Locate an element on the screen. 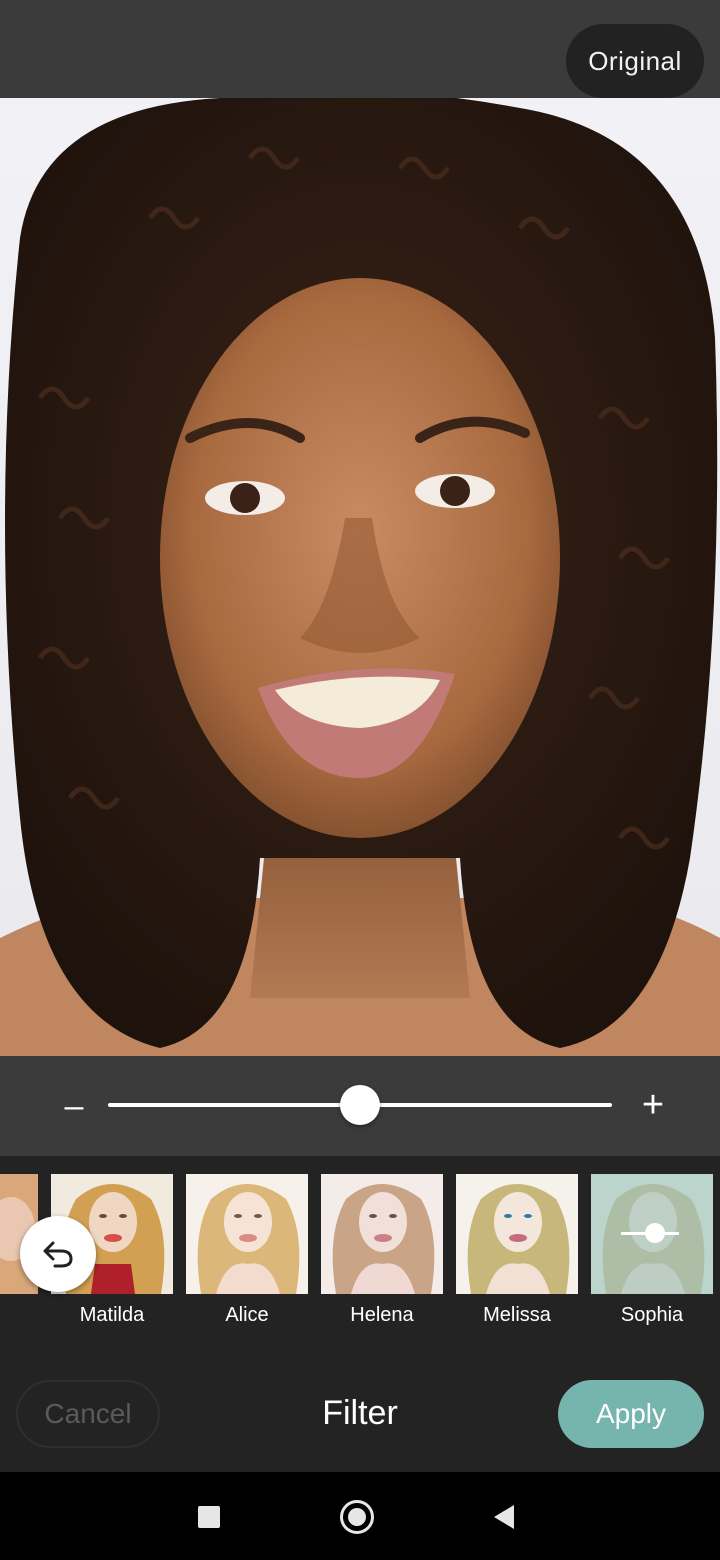  action-bar: Cancel Filter Apply is located at coordinates (360, 1416).